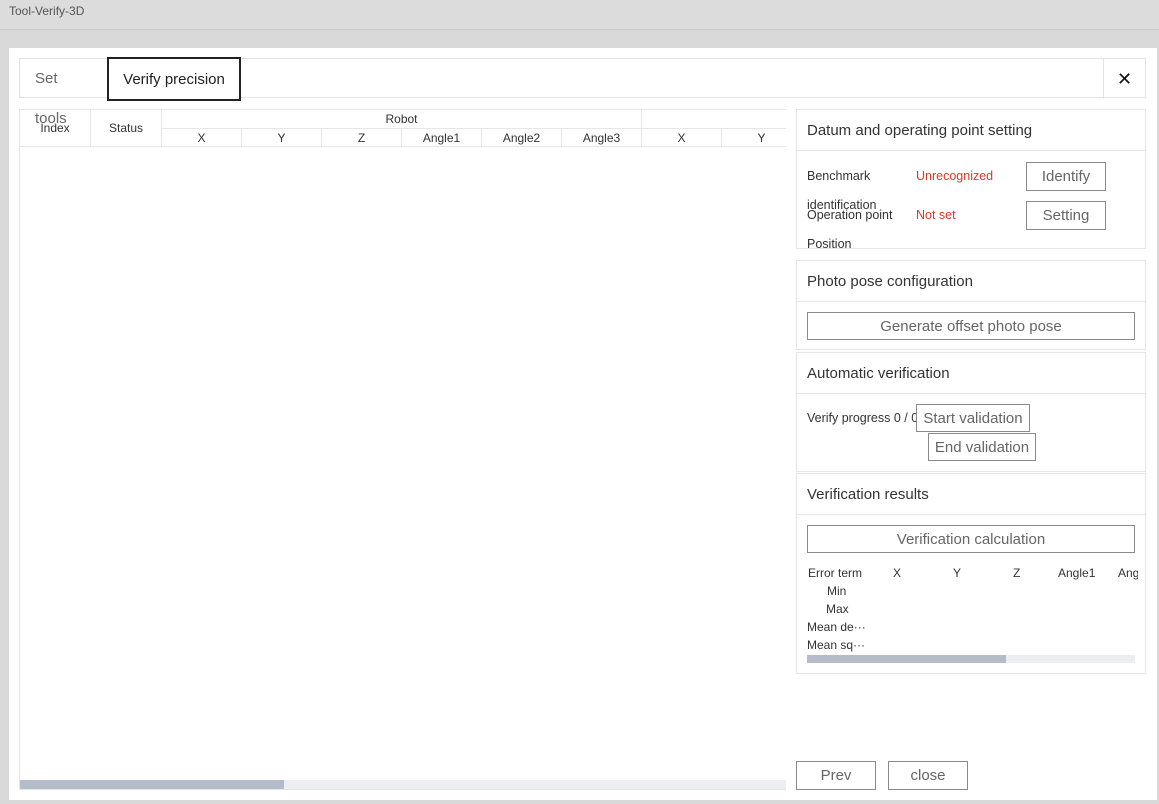  I want to click on header-col-x2: X, so click(682, 138).